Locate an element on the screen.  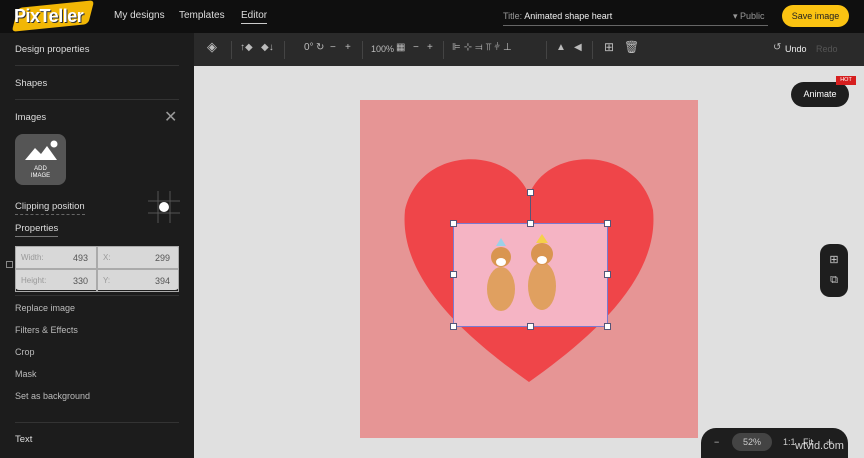
clipping-grid-icon is located at coordinates (164, 207).